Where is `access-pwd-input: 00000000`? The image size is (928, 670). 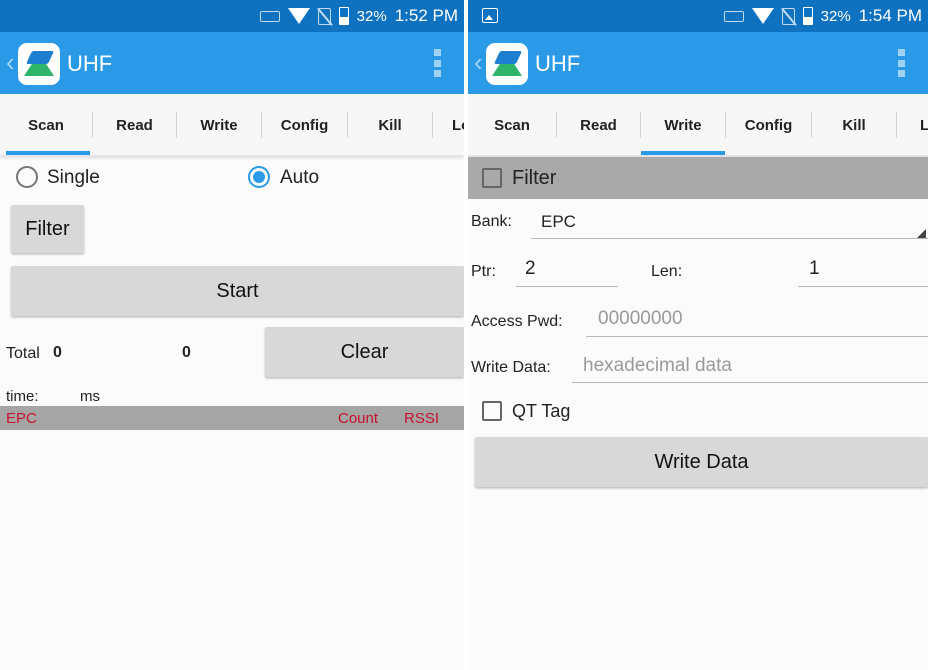
access-pwd-input: 00000000 is located at coordinates (640, 319).